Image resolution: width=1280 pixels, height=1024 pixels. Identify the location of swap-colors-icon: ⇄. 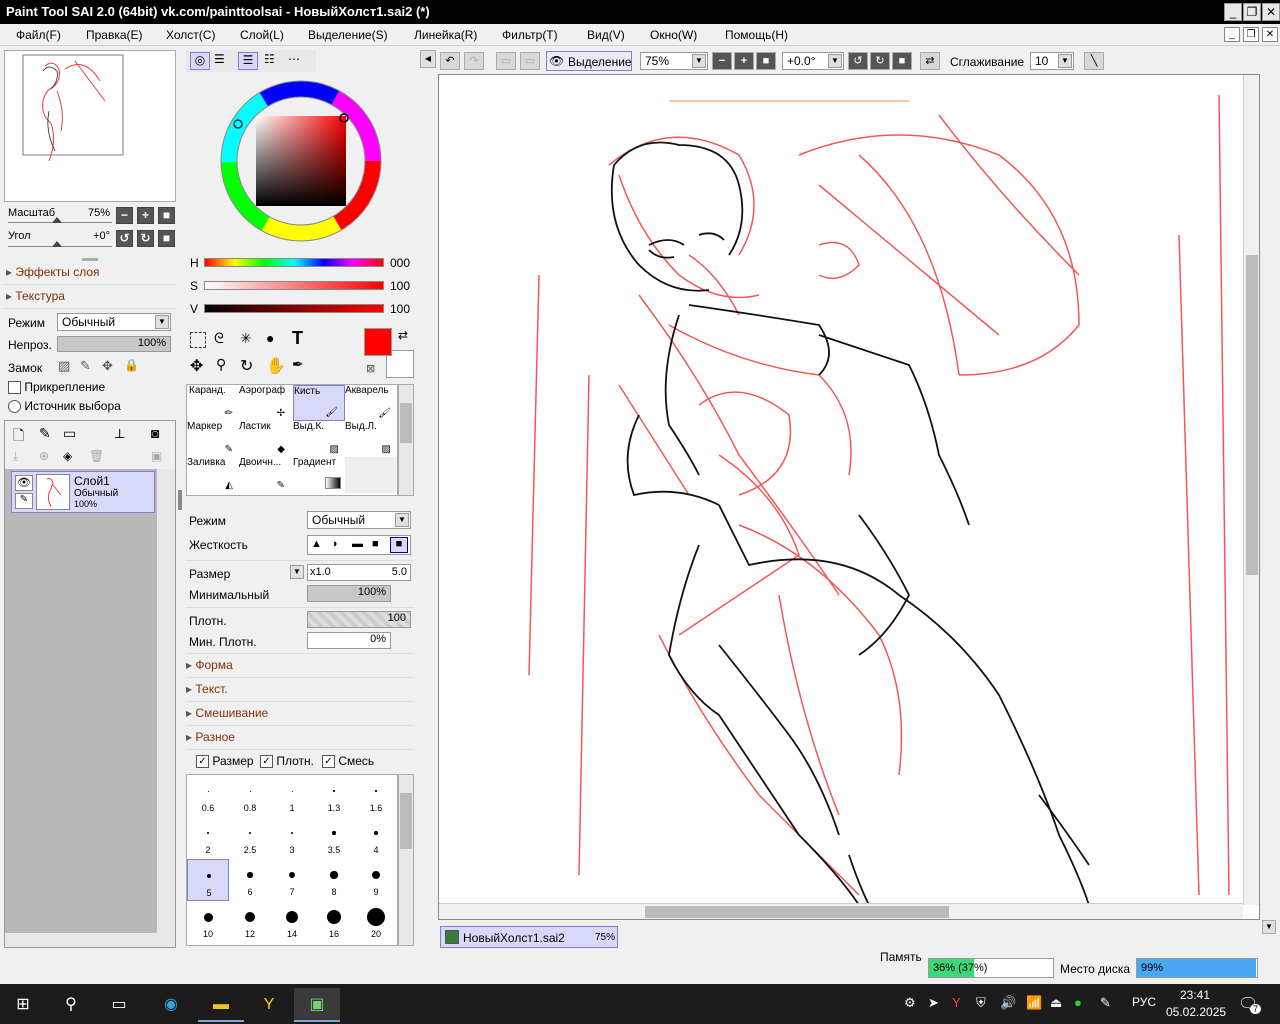
(403, 335).